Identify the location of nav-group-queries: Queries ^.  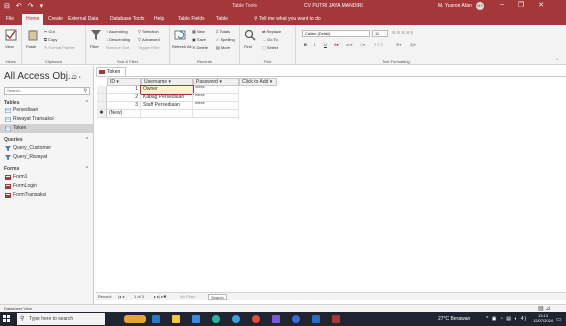
(47, 140).